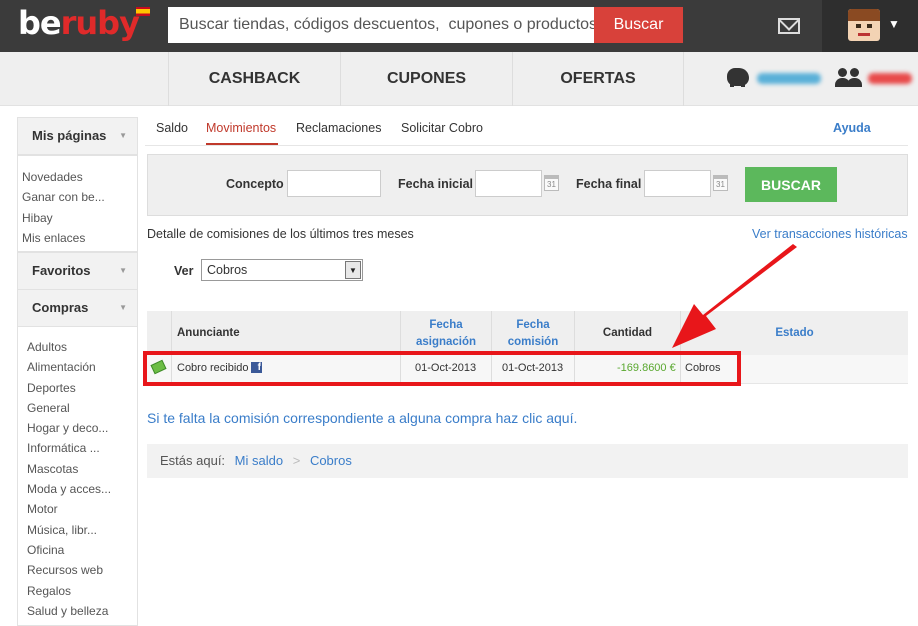  Describe the element at coordinates (738, 77) in the screenshot. I see `piggy-bank-icon` at that location.